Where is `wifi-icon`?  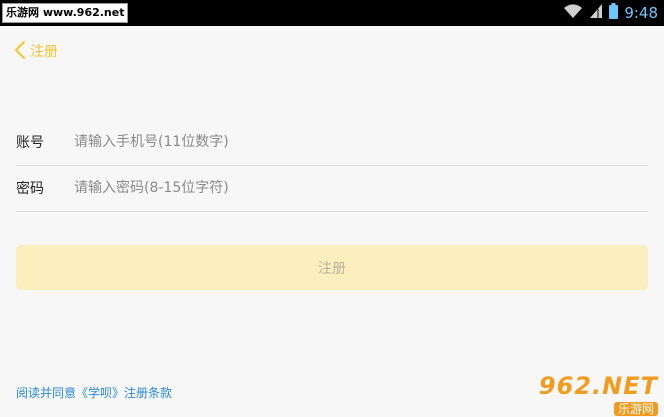
wifi-icon is located at coordinates (573, 13).